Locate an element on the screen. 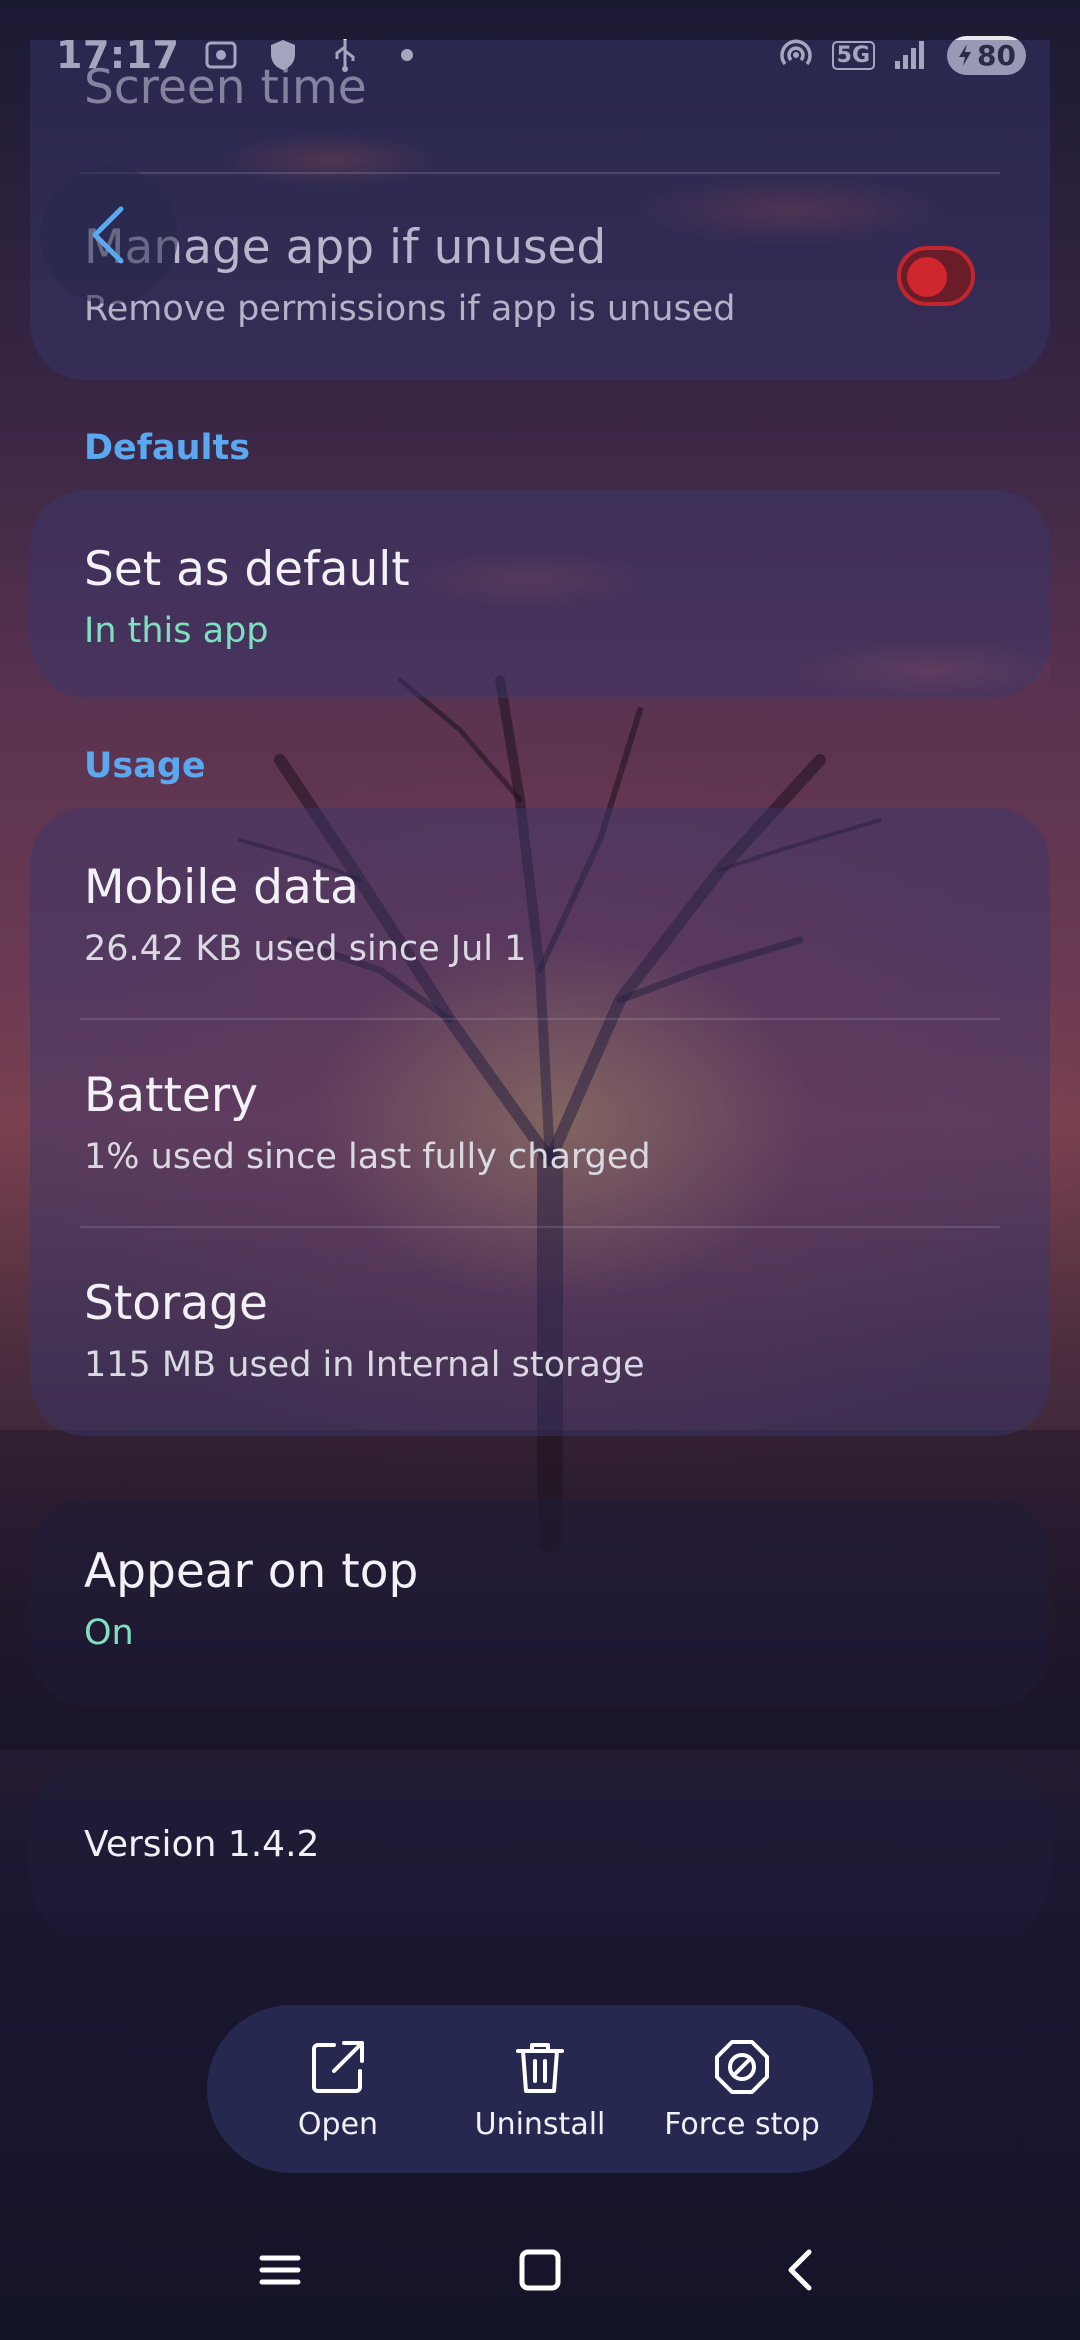  version-text: Version 1.4.2 is located at coordinates (202, 1844).